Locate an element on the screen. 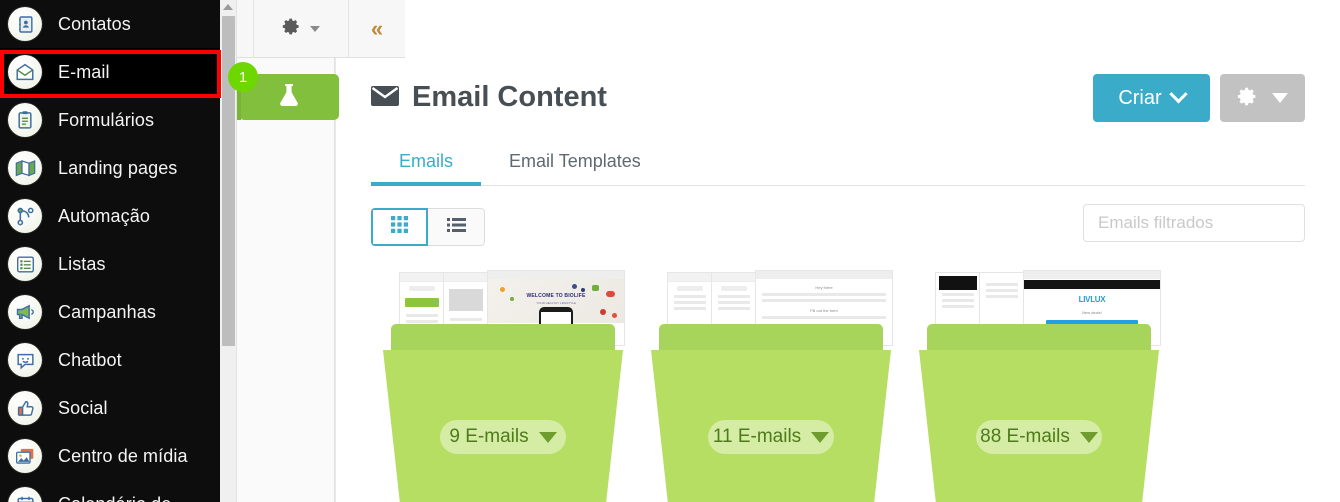  scroll-up-arrow-icon is located at coordinates (228, 7).